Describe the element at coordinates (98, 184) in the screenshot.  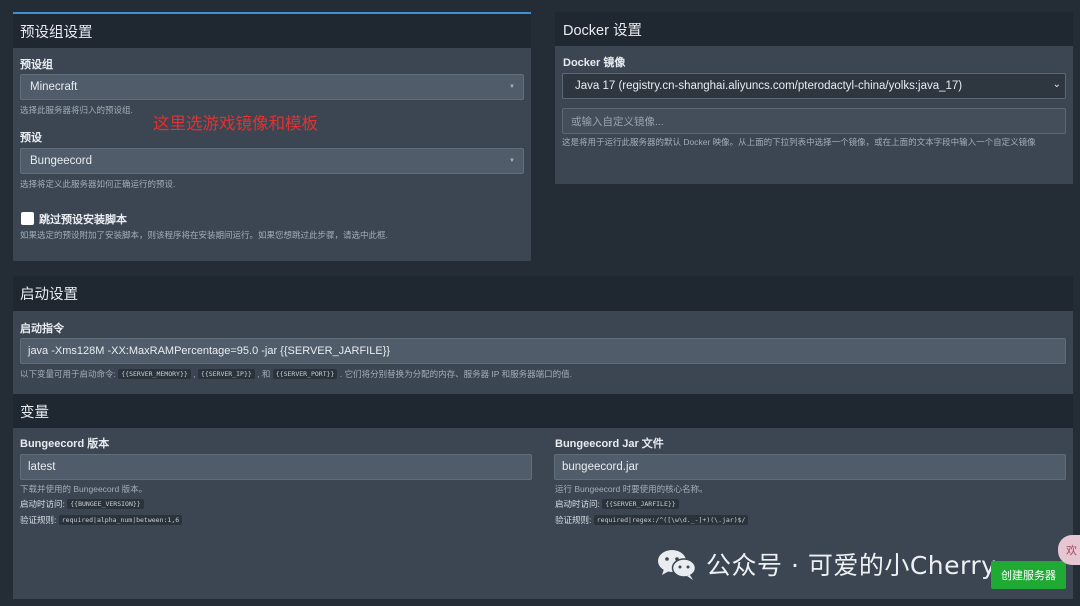
I see `egg-help: 选择将定义此服务器如何正确运行的预设.` at that location.